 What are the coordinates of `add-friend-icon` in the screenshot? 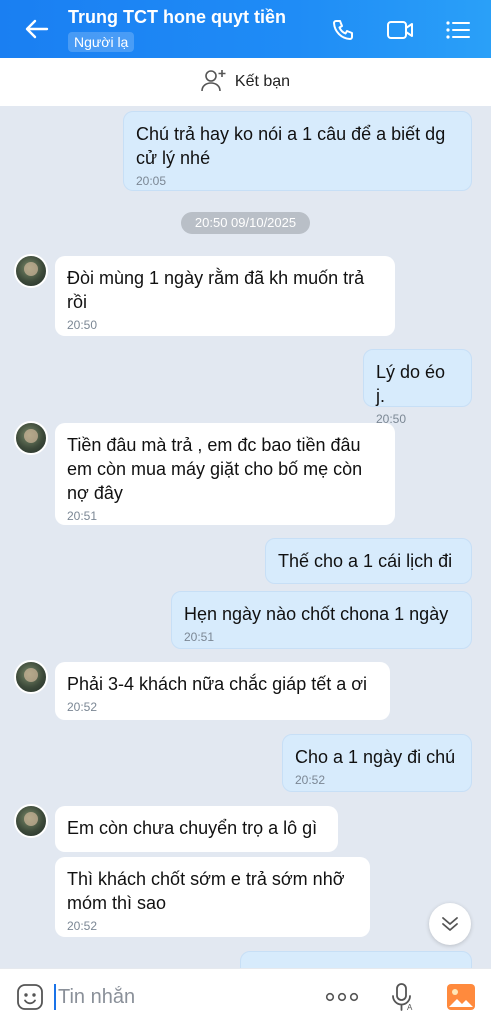 It's located at (214, 82).